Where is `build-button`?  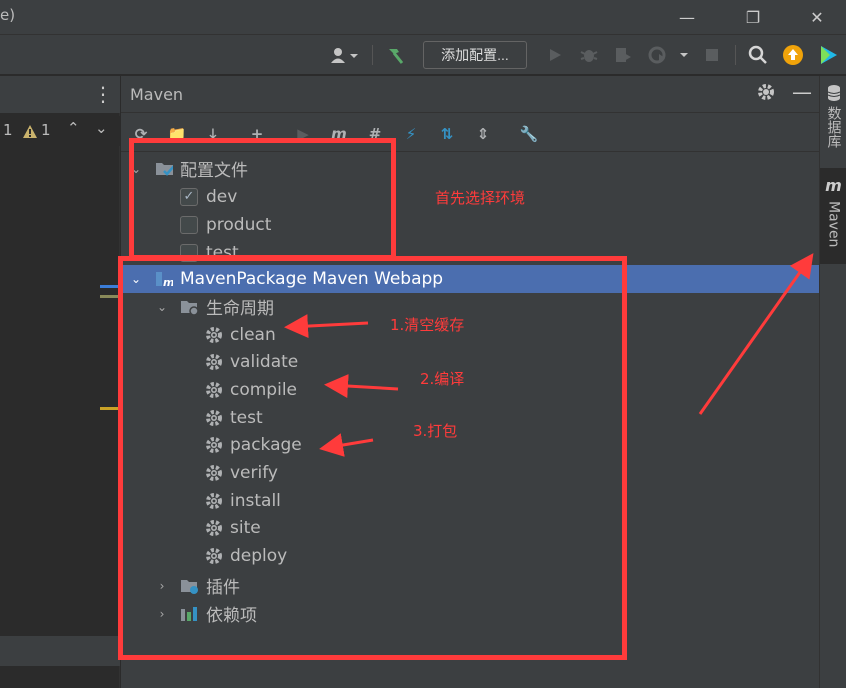
build-button is located at coordinates (396, 55).